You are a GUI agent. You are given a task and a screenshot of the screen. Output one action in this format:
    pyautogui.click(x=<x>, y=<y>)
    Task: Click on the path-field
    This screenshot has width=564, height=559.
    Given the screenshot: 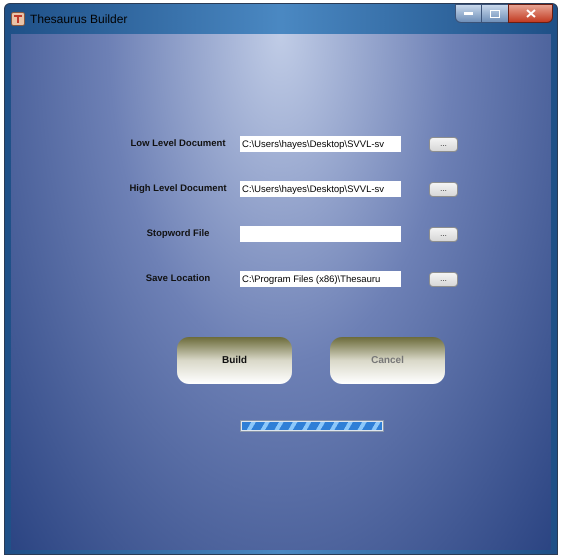 What is the action you would take?
    pyautogui.click(x=320, y=234)
    